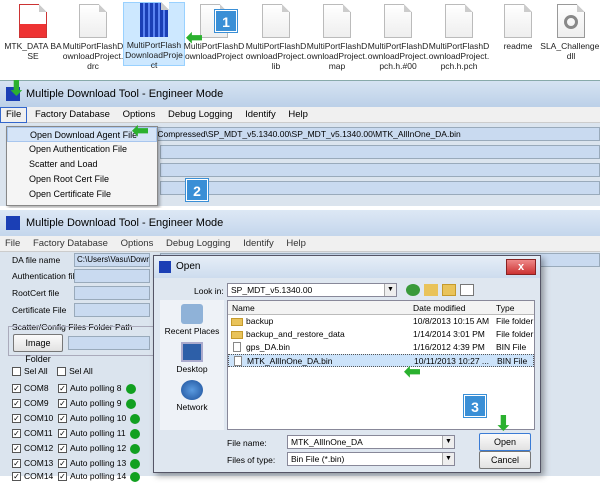  Describe the element at coordinates (112, 276) in the screenshot. I see `authentication-field` at that location.